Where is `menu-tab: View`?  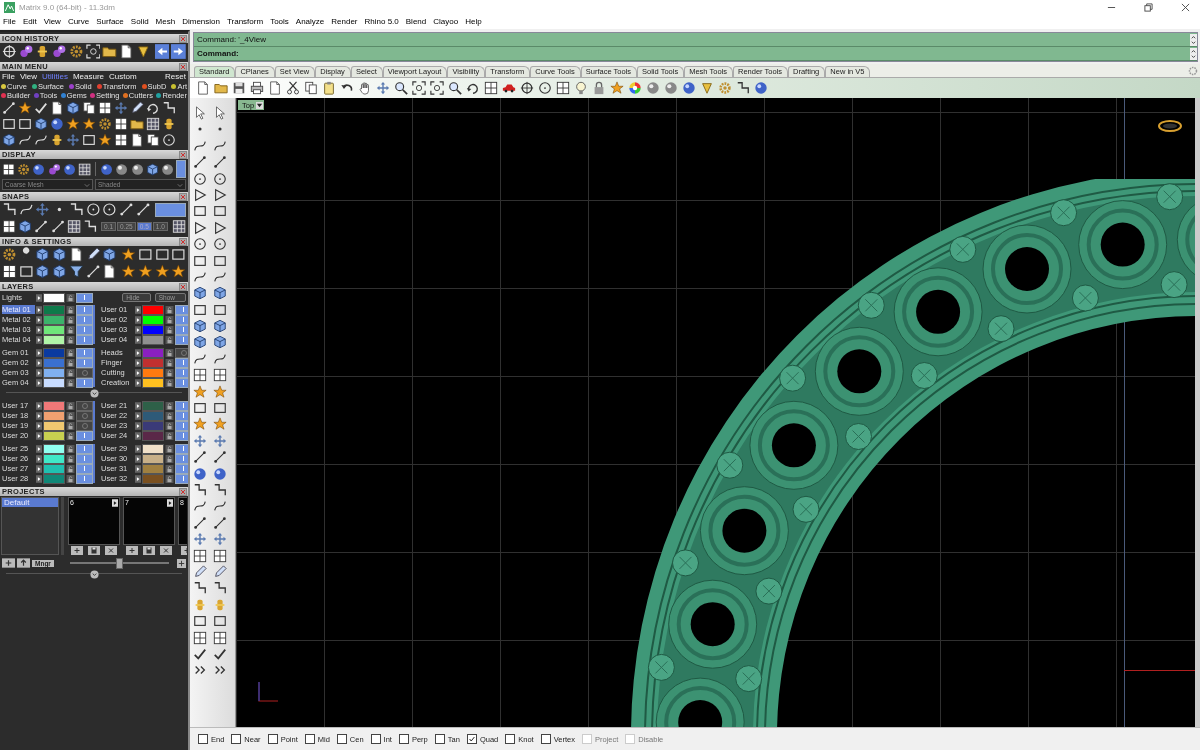
menu-tab: View is located at coordinates (28, 76).